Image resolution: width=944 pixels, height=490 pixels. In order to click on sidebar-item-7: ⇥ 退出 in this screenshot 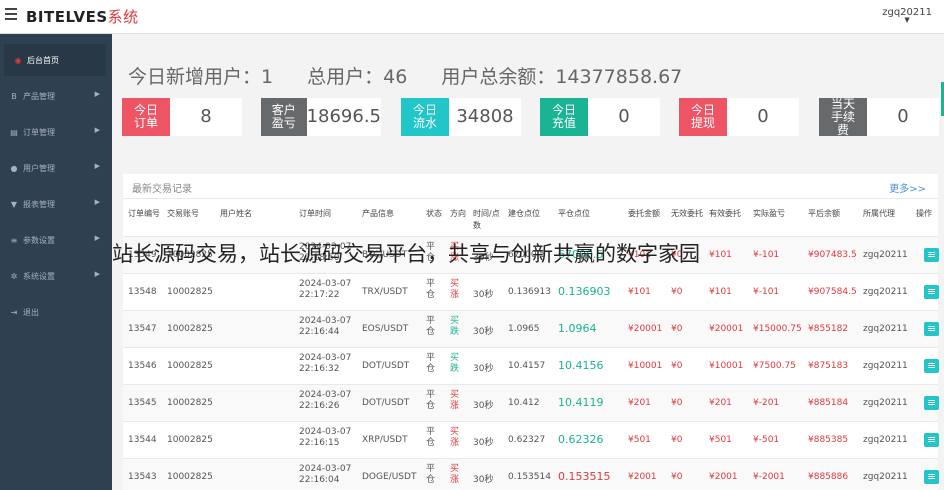, I will do `click(56, 312)`.